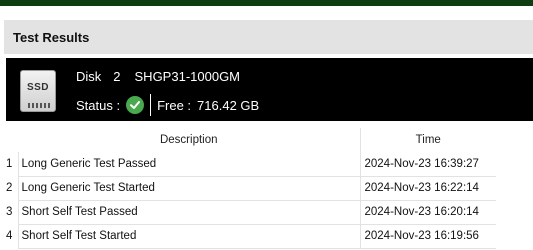 Image resolution: width=533 pixels, height=250 pixels. Describe the element at coordinates (51, 37) in the screenshot. I see `panel-title: Test Results` at that location.